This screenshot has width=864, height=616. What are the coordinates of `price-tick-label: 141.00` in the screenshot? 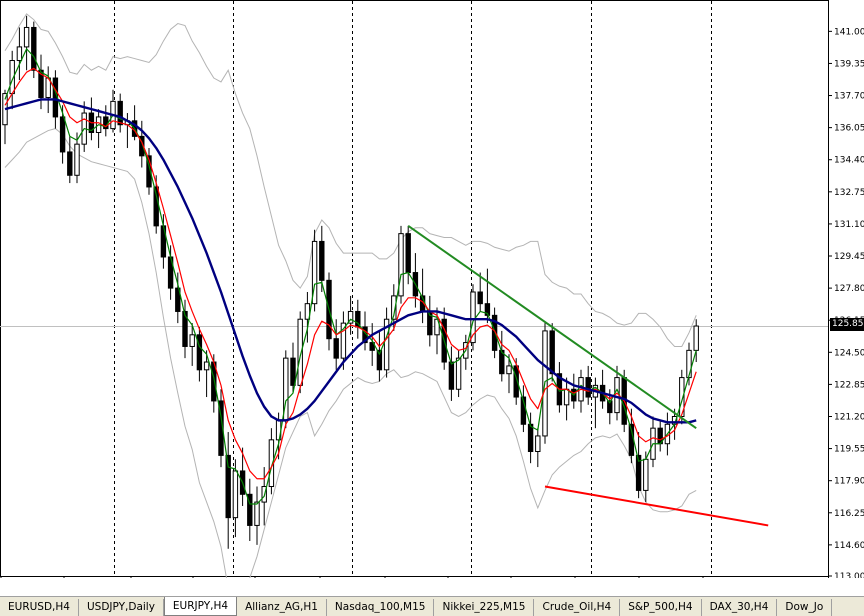 It's located at (849, 32).